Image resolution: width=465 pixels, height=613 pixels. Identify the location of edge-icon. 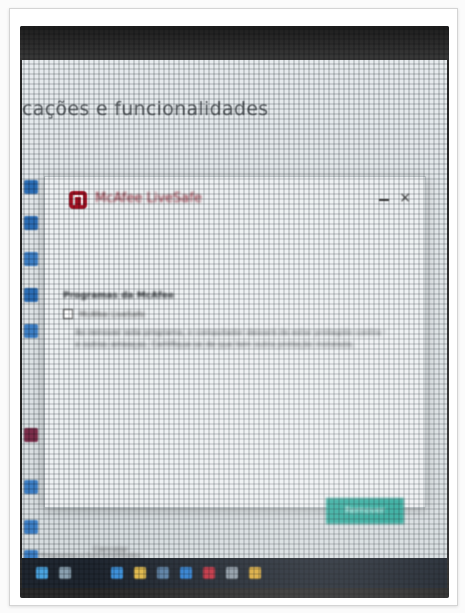
(117, 573).